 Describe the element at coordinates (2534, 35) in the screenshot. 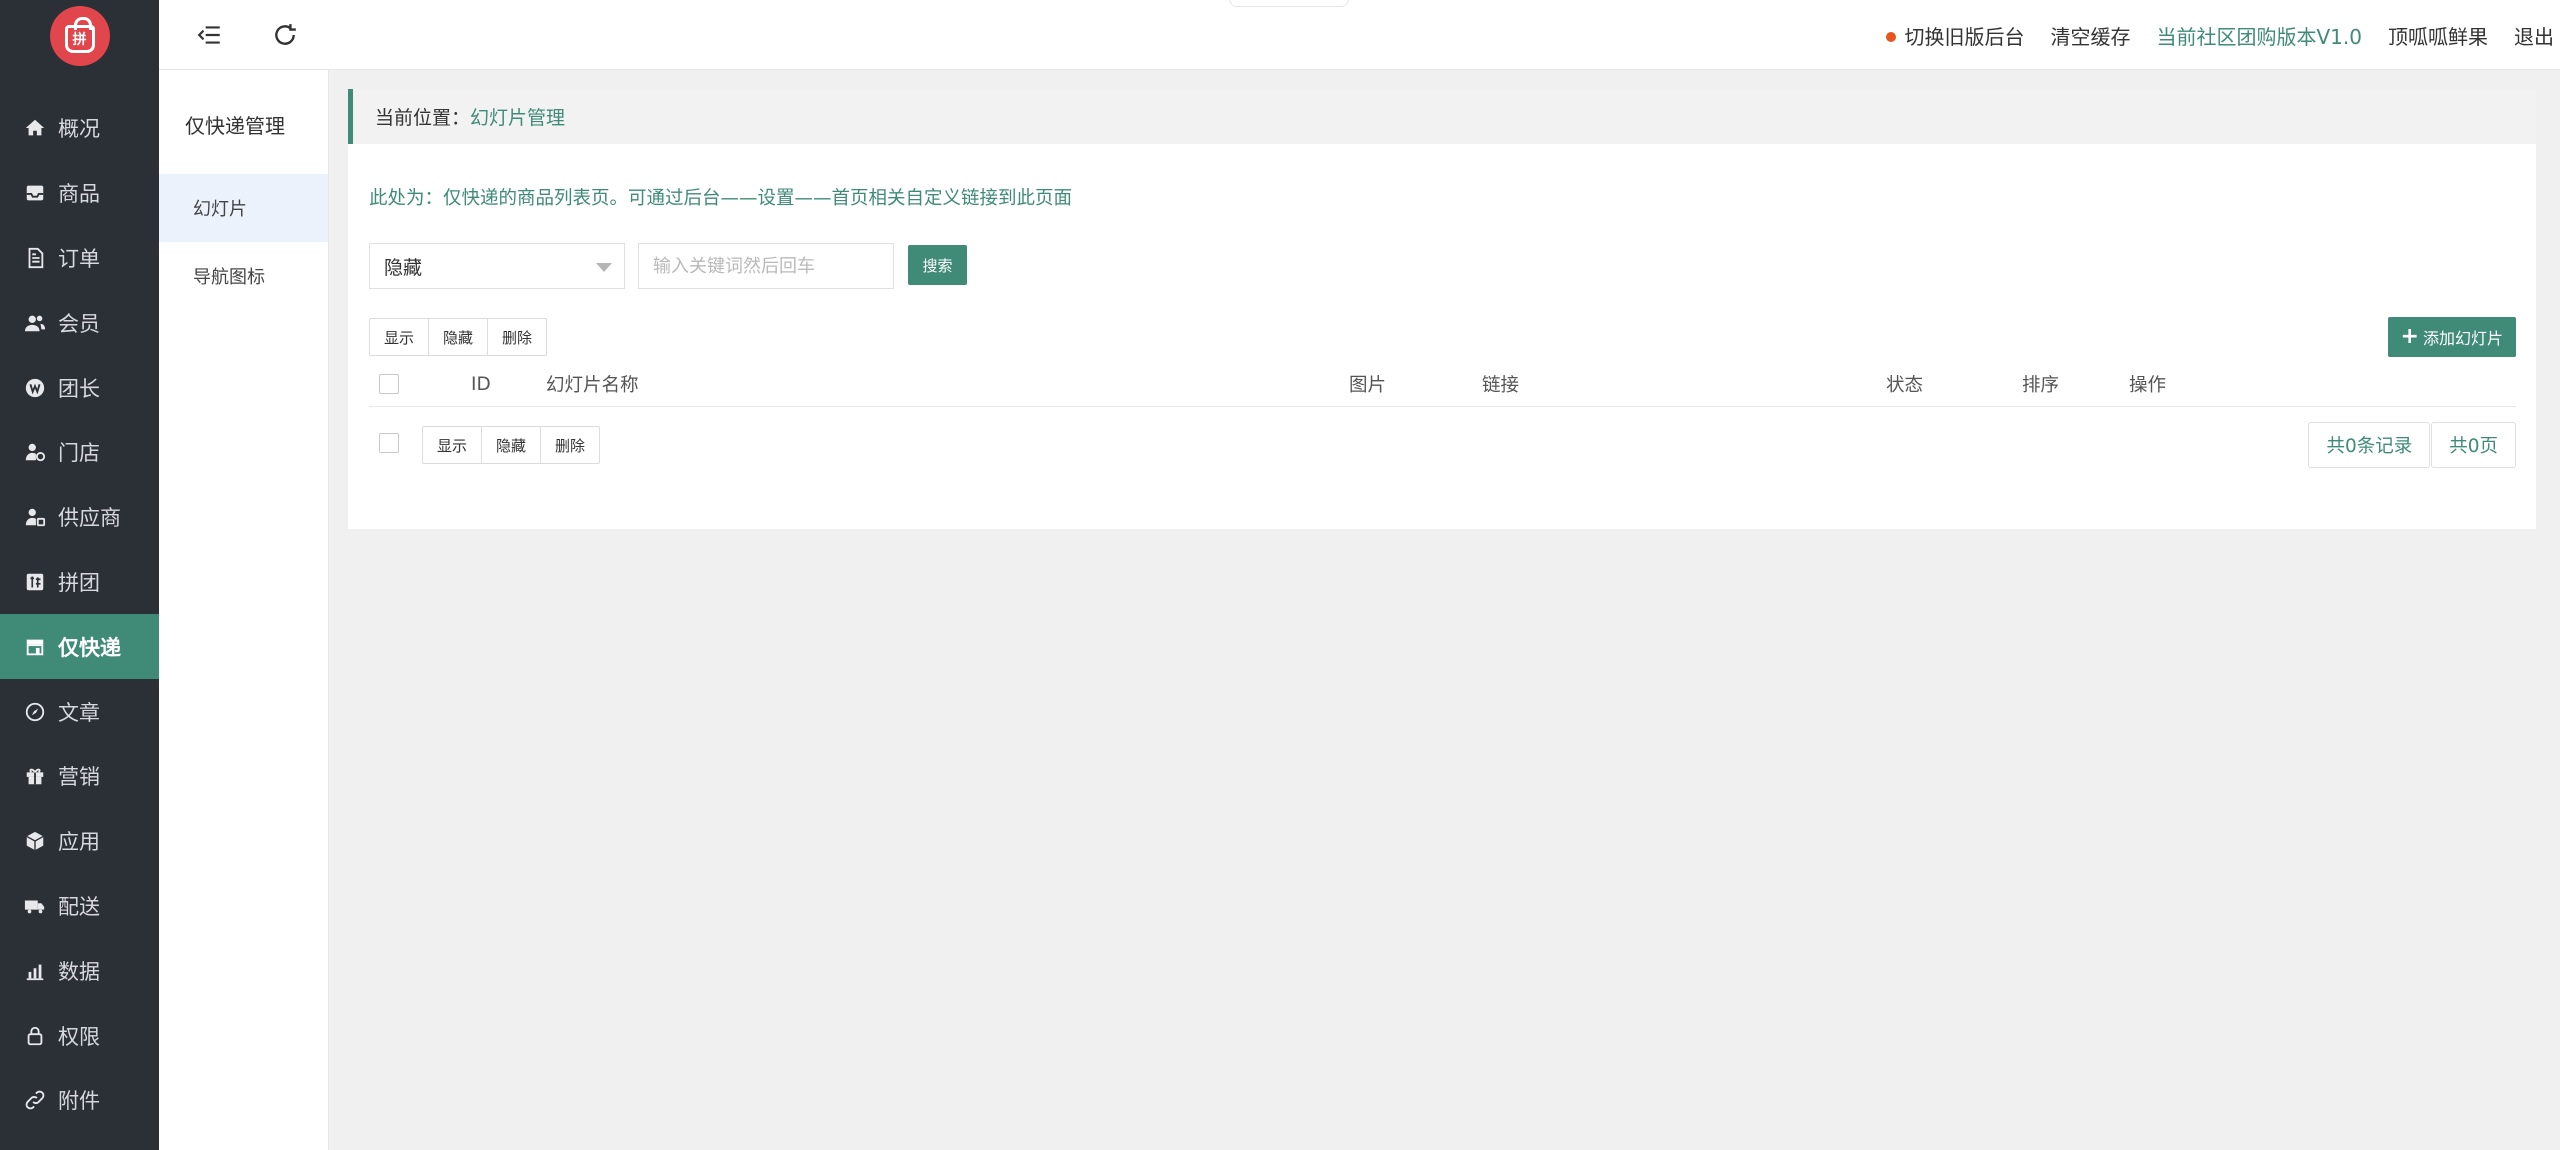

I see `logout-link: 退出` at that location.